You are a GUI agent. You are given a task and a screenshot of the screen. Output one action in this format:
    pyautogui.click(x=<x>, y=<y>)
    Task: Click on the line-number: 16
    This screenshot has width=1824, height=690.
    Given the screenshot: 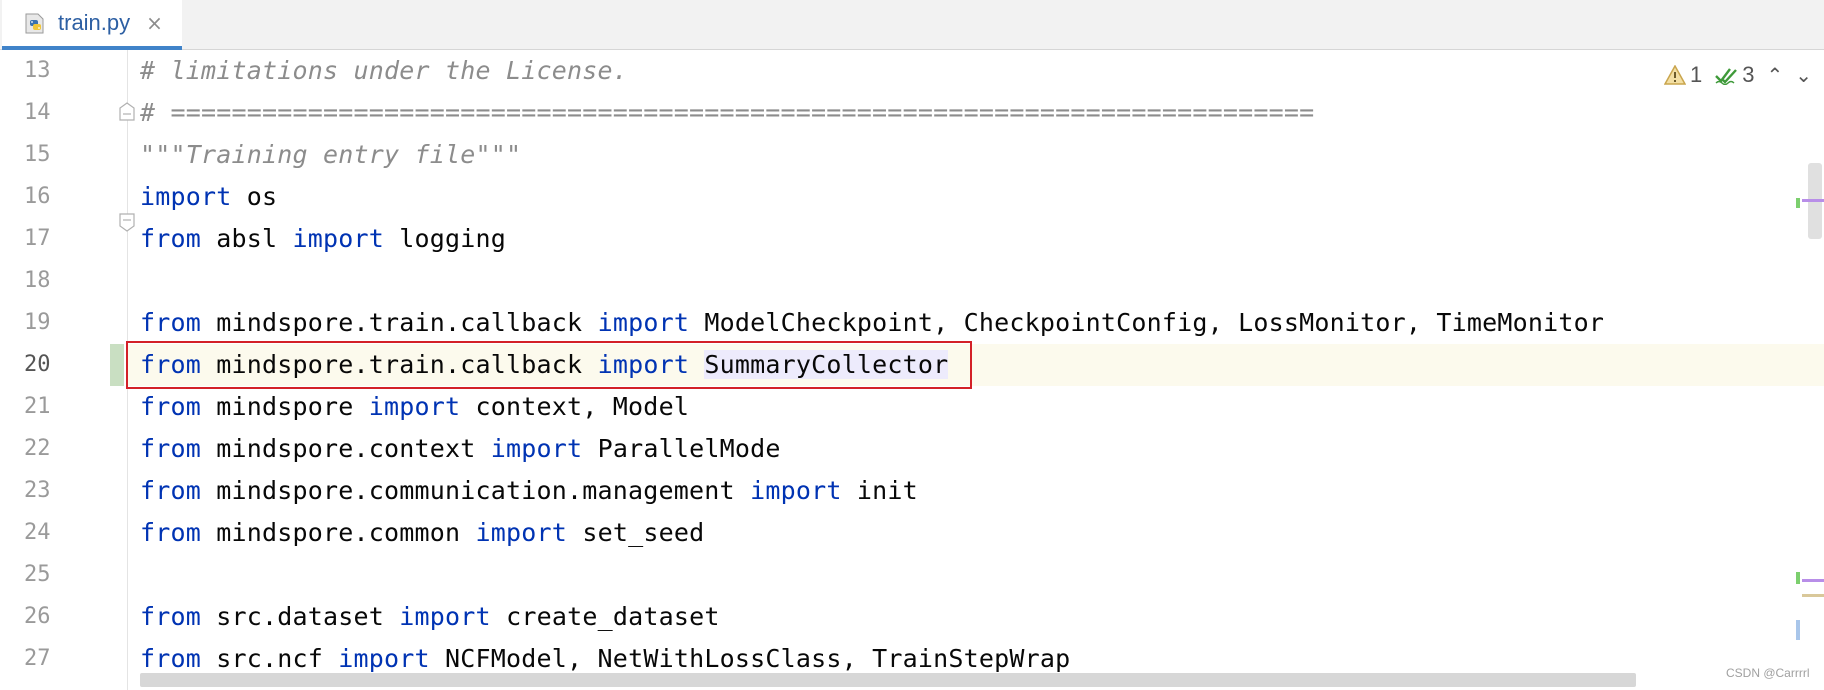 What is the action you would take?
    pyautogui.click(x=63, y=197)
    